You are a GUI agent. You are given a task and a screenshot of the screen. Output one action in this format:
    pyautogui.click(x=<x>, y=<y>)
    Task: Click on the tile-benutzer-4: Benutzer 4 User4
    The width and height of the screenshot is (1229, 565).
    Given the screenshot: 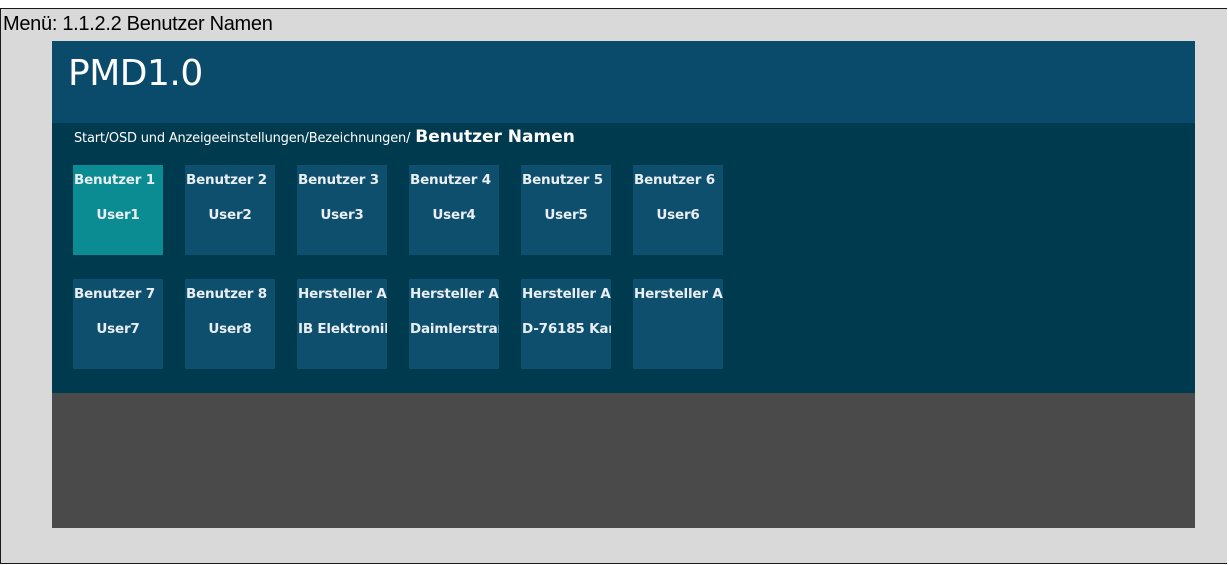 What is the action you would take?
    pyautogui.click(x=454, y=210)
    